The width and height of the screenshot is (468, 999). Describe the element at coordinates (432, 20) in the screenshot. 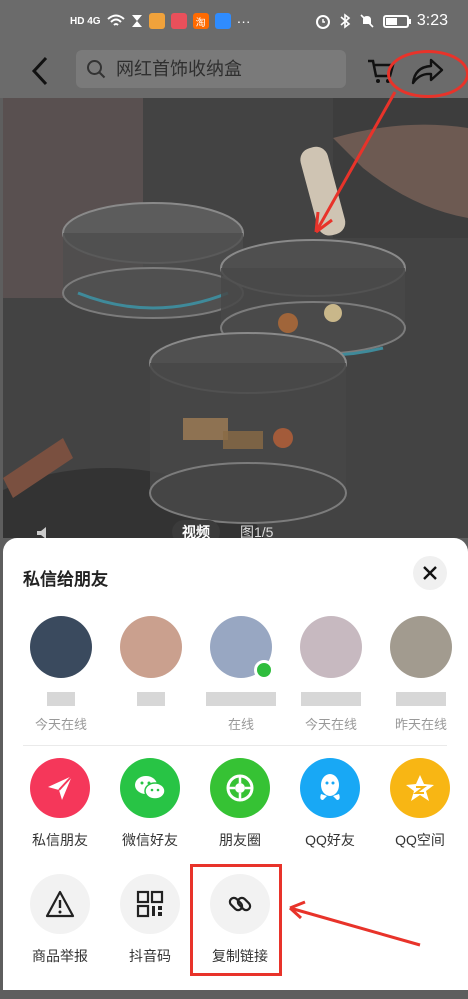

I see `clock: 3:23` at that location.